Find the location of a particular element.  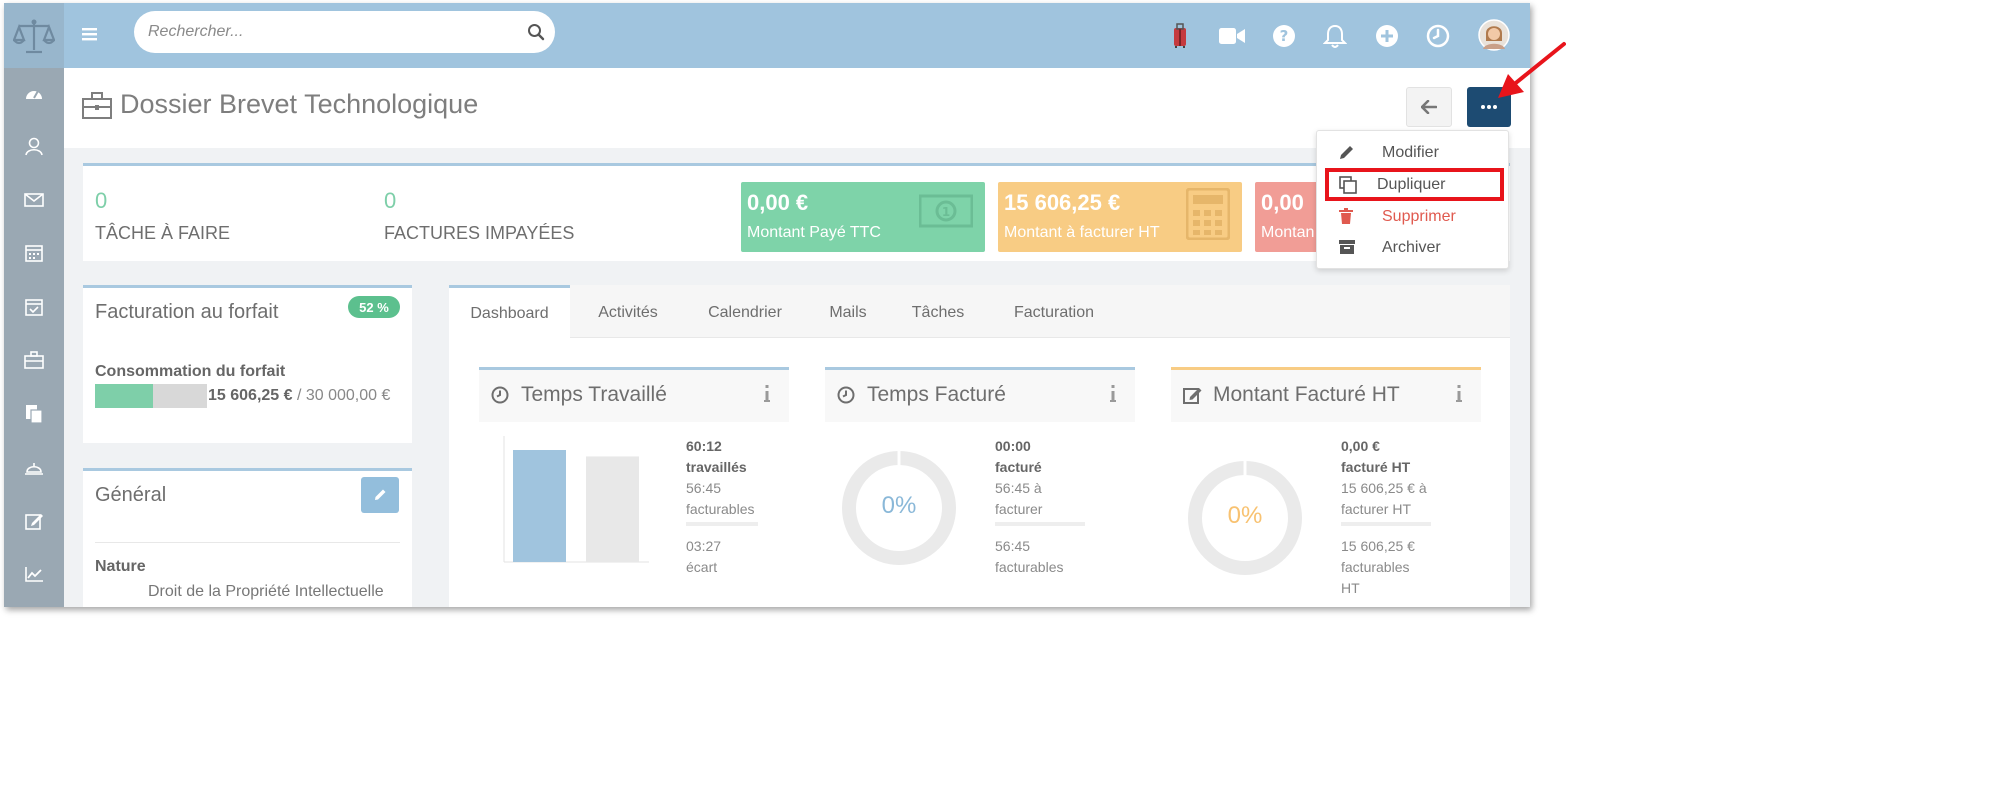

forfait-percent-badge: 52 % is located at coordinates (374, 307).